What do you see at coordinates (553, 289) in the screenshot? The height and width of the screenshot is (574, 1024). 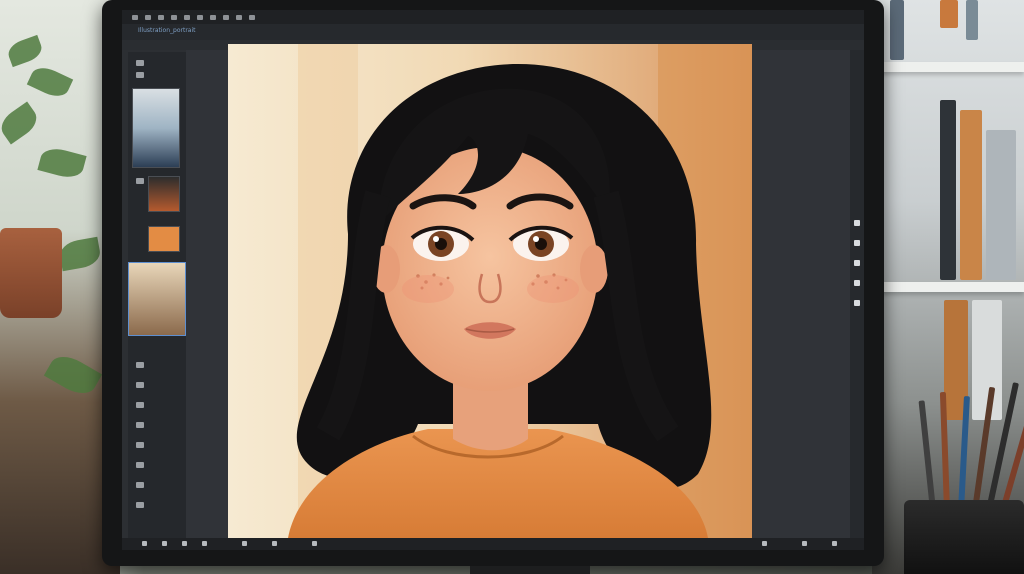 I see `cheek-right` at bounding box center [553, 289].